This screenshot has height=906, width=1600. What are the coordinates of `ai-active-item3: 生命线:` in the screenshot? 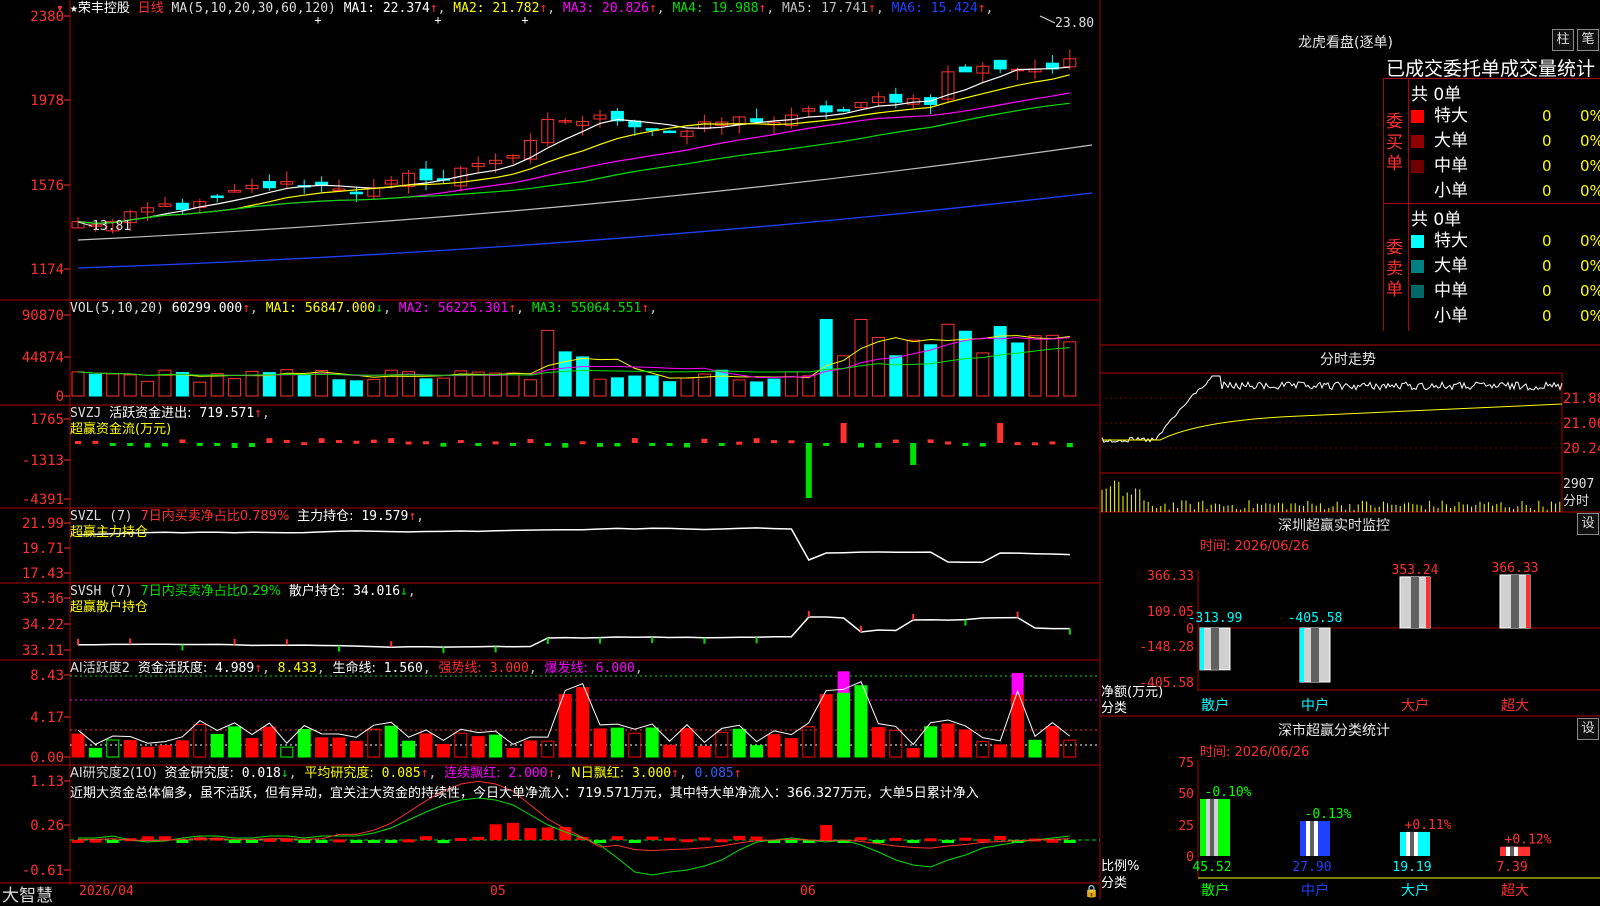 It's located at (354, 668).